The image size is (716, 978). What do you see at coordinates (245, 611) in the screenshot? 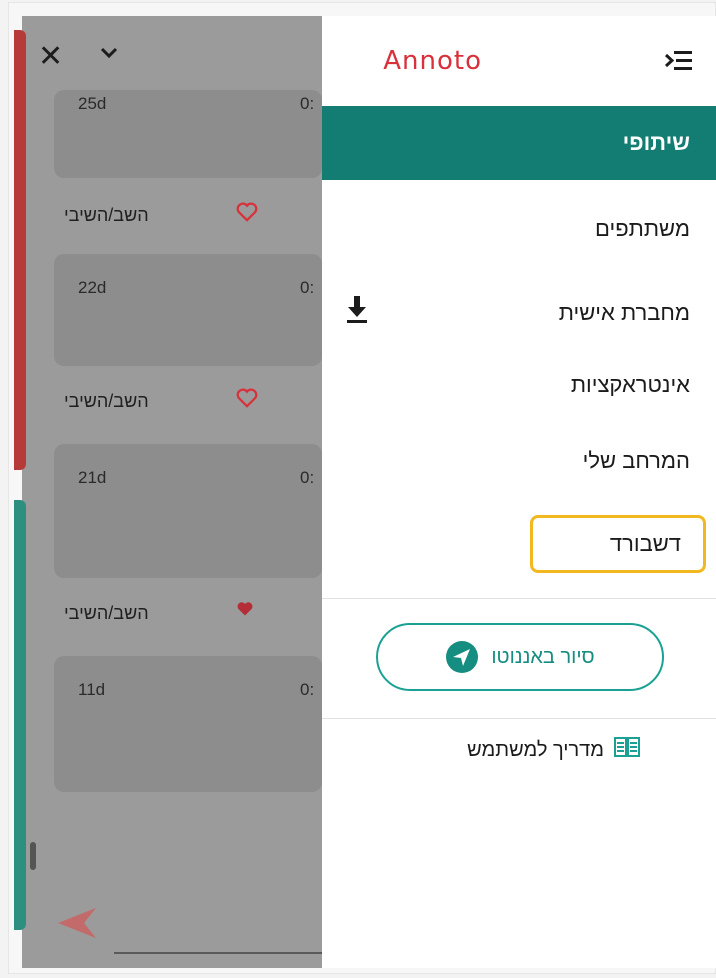
I see `heart-filled-icon` at bounding box center [245, 611].